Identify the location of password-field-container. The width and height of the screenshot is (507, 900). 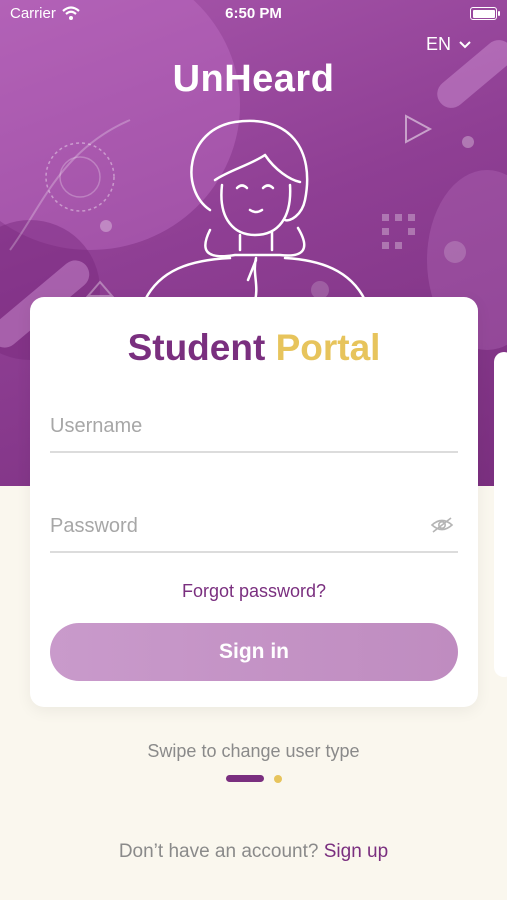
(254, 525).